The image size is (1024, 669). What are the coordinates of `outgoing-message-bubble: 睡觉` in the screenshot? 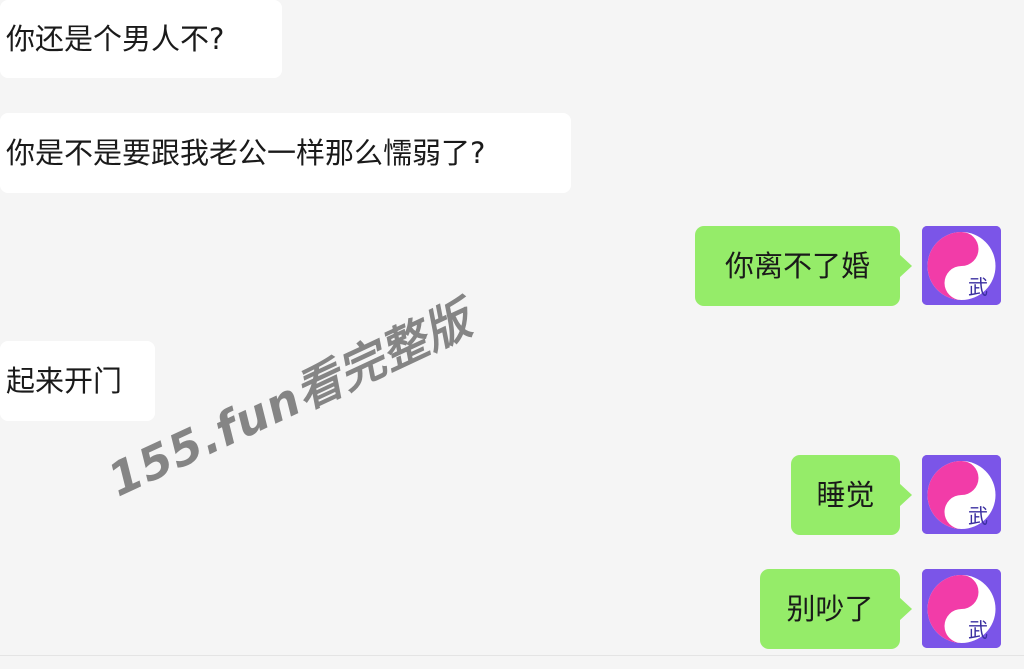 It's located at (851, 495).